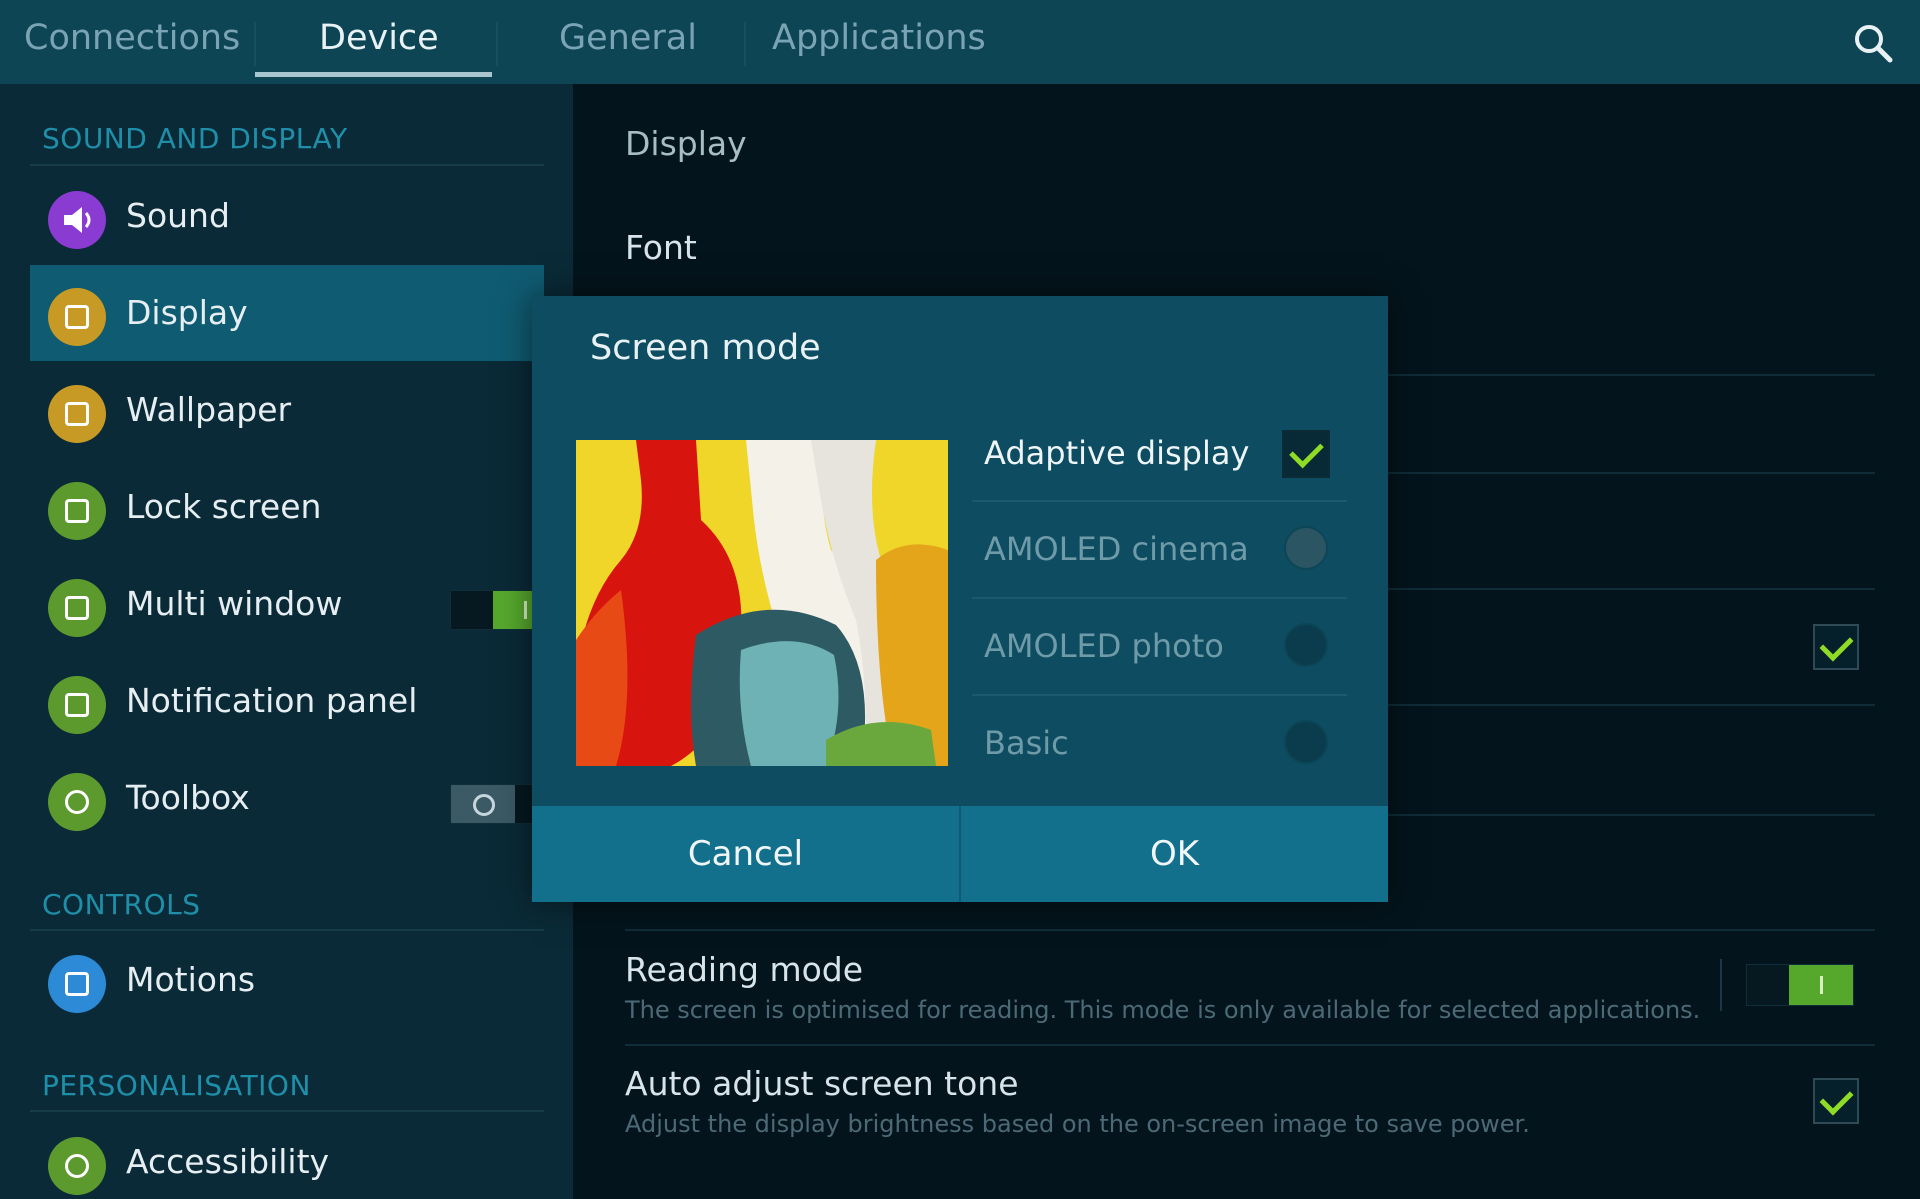 Image resolution: width=1920 pixels, height=1199 pixels. What do you see at coordinates (188, 797) in the screenshot?
I see `sidebar-item-label: Toolbox` at bounding box center [188, 797].